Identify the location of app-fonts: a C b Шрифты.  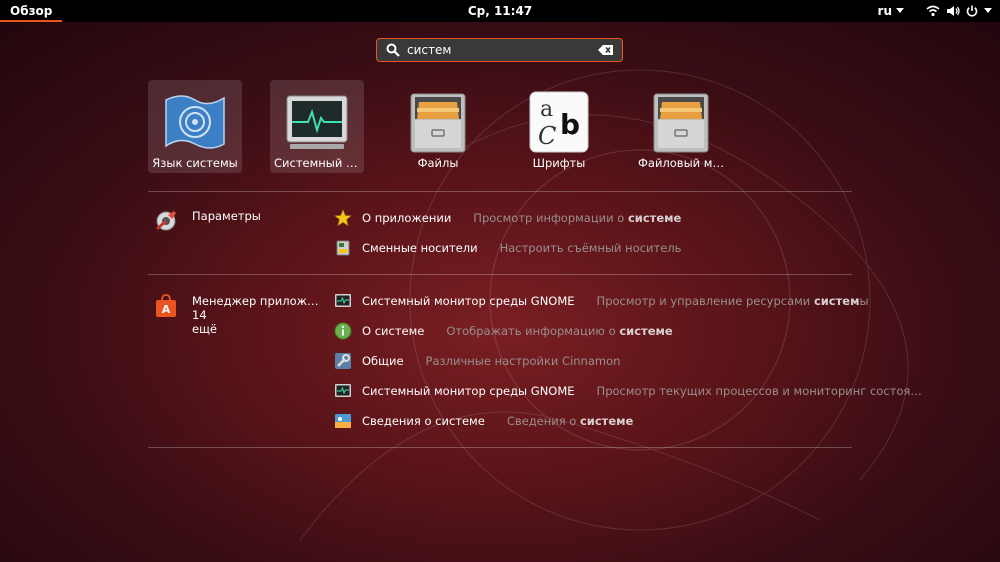
(559, 126).